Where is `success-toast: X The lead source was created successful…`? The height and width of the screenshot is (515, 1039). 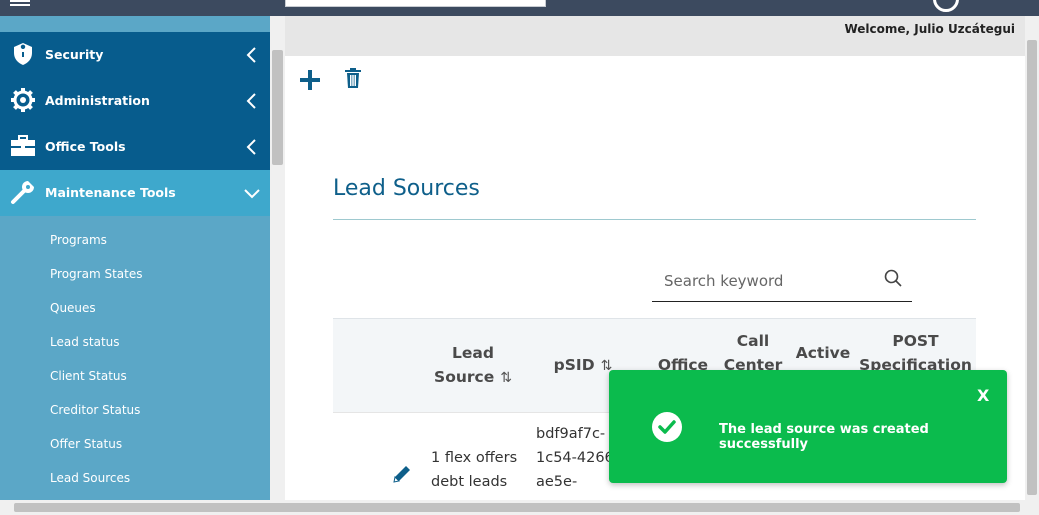
success-toast: X The lead source was created successful… is located at coordinates (808, 426).